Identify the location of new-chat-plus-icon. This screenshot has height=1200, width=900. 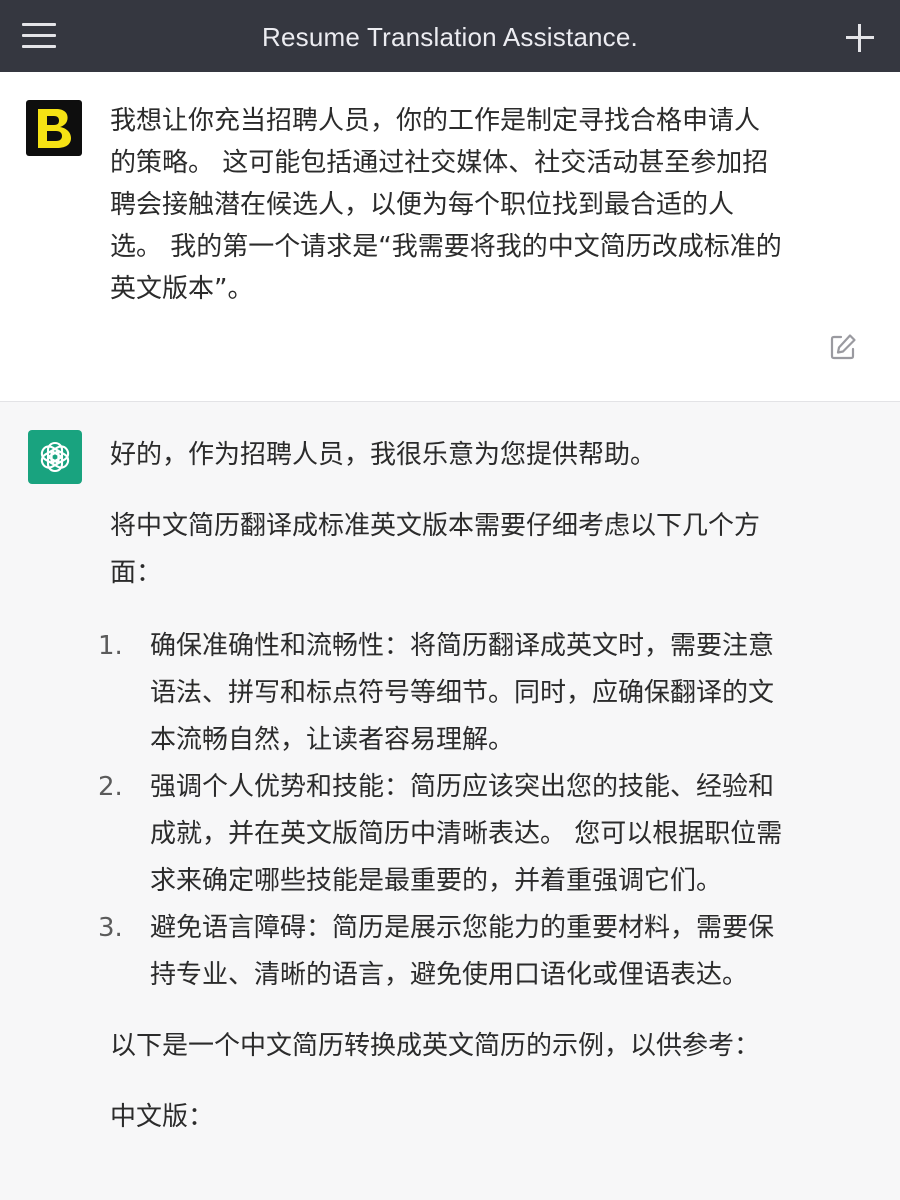
(860, 38).